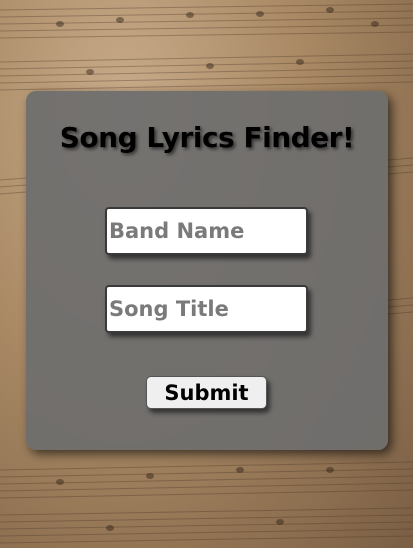 The width and height of the screenshot is (413, 548). Describe the element at coordinates (206, 231) in the screenshot. I see `band-name-input` at that location.